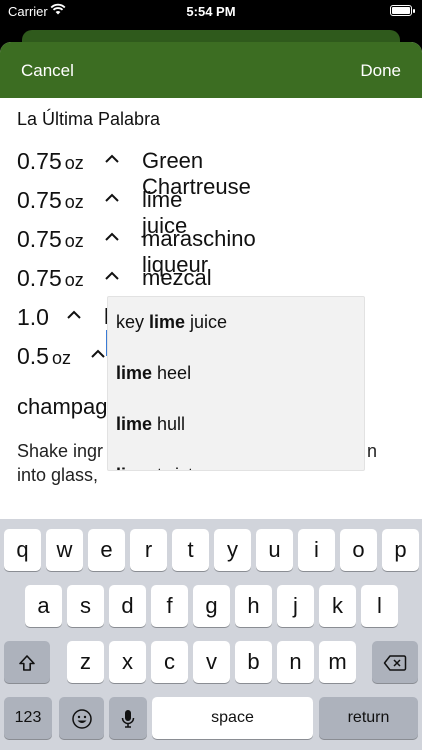 The width and height of the screenshot is (422, 750). Describe the element at coordinates (127, 606) in the screenshot. I see `key-d: d` at that location.